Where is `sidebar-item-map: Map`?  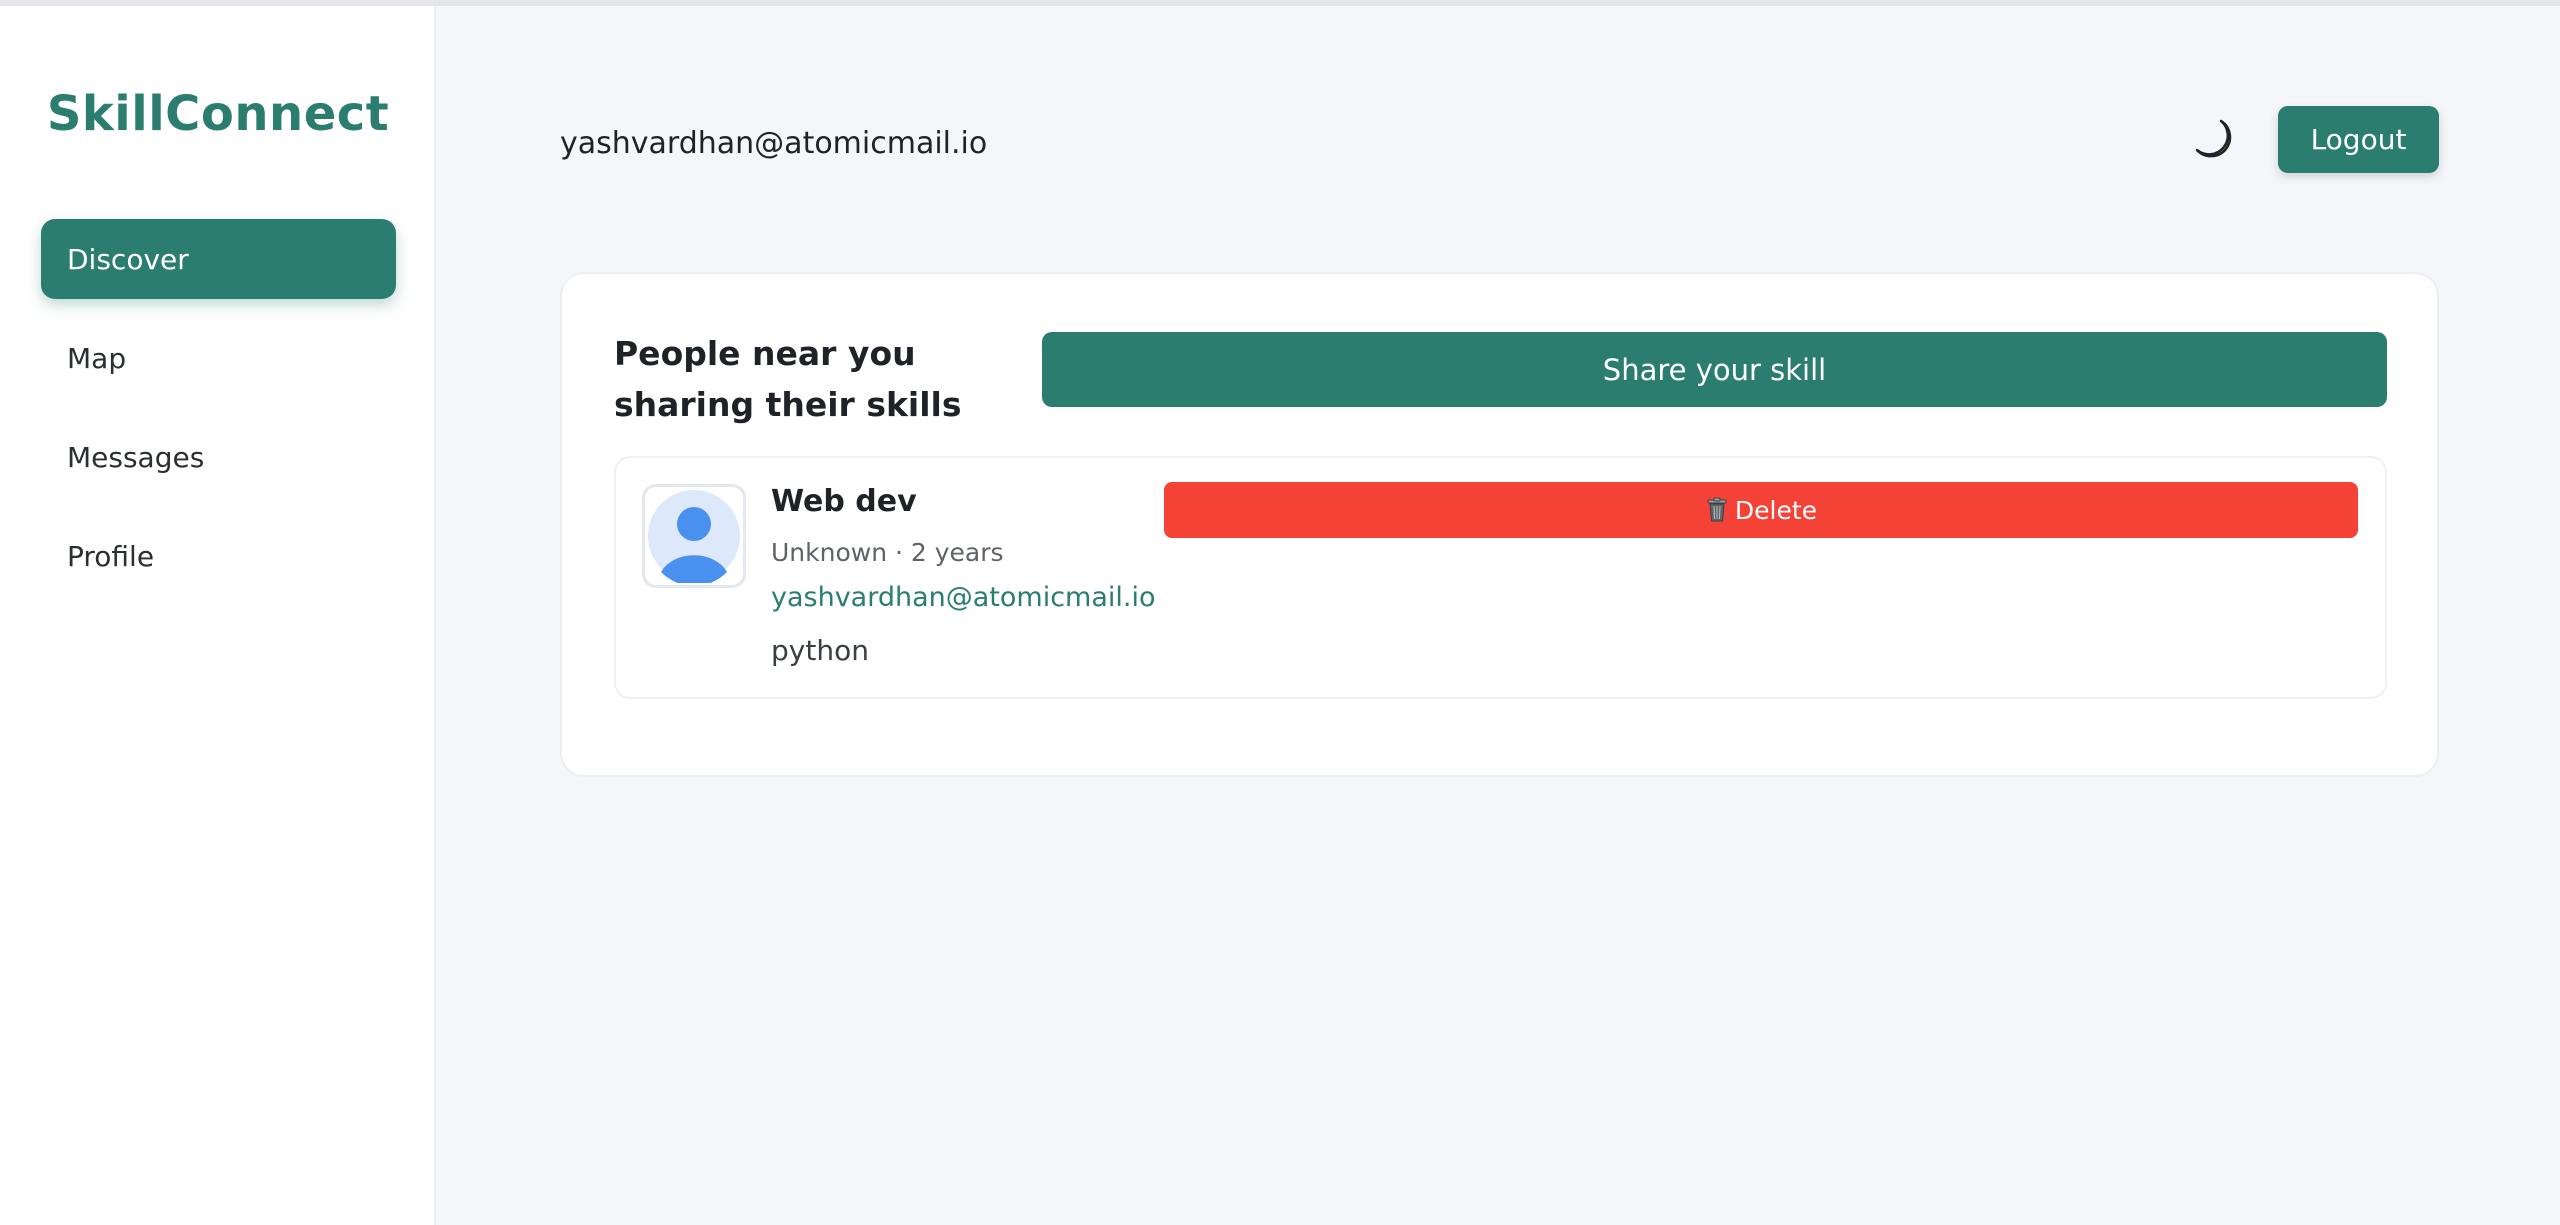
sidebar-item-map: Map is located at coordinates (218, 358).